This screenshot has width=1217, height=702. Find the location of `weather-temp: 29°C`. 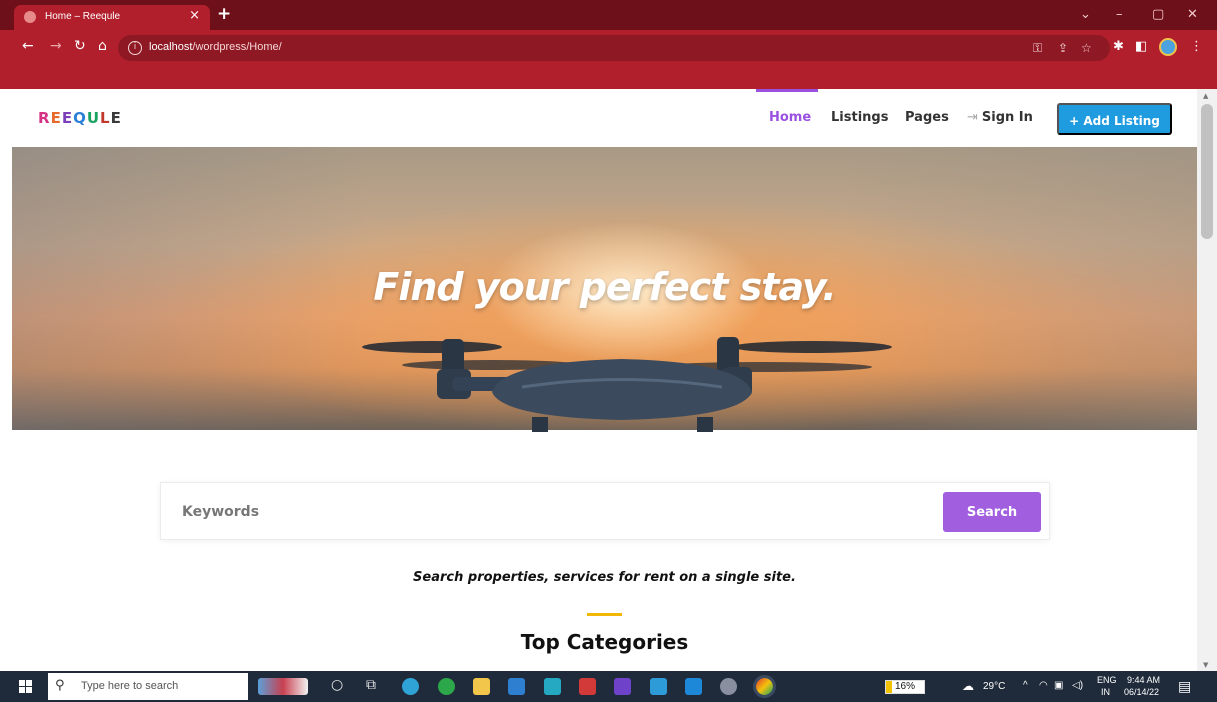

weather-temp: 29°C is located at coordinates (994, 686).